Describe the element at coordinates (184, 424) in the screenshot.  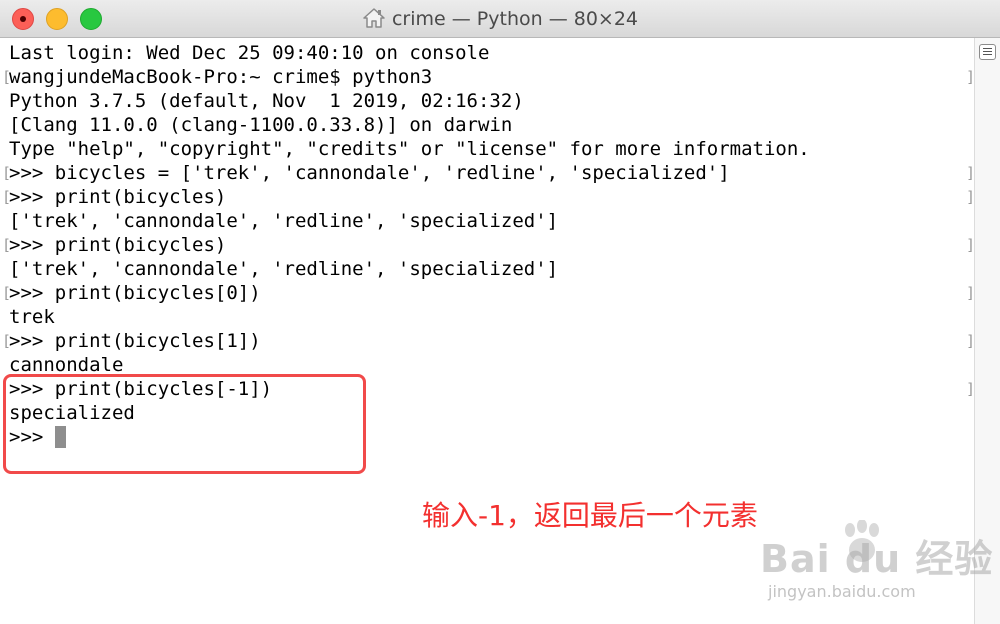
I see `highlight-box` at that location.